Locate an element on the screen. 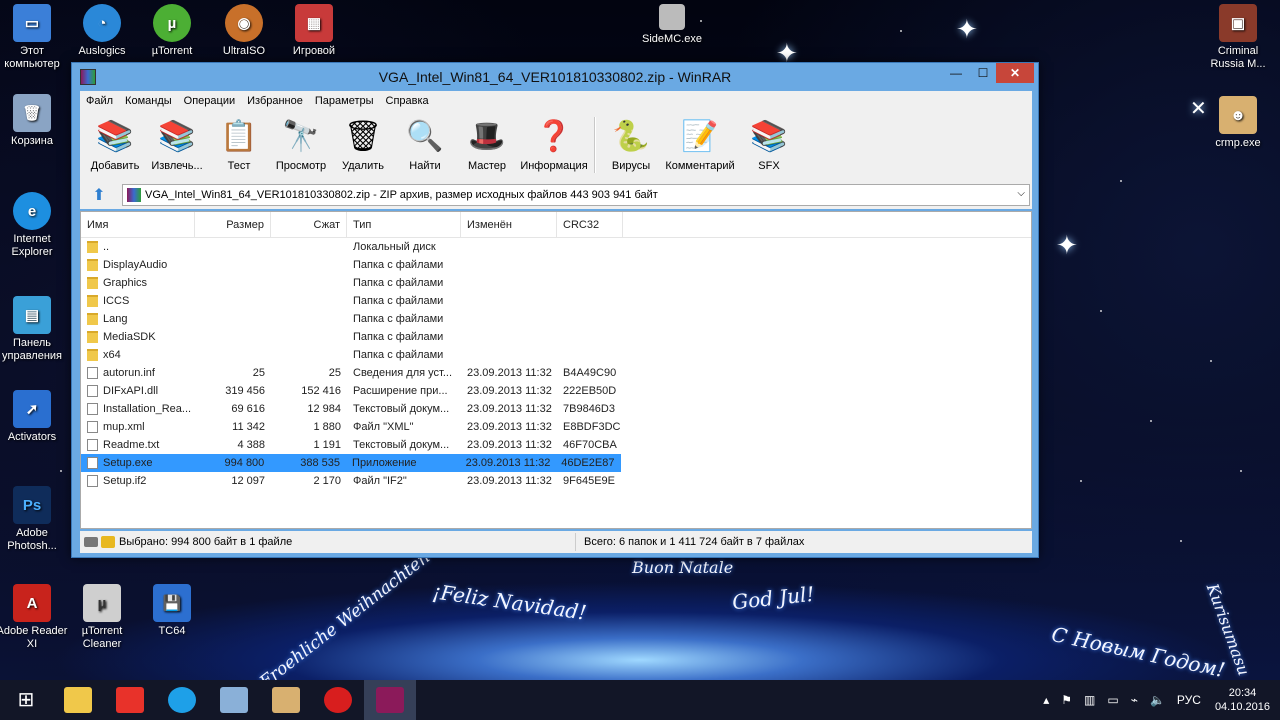 This screenshot has width=1280, height=720. column-modified: Изменён is located at coordinates (509, 225).